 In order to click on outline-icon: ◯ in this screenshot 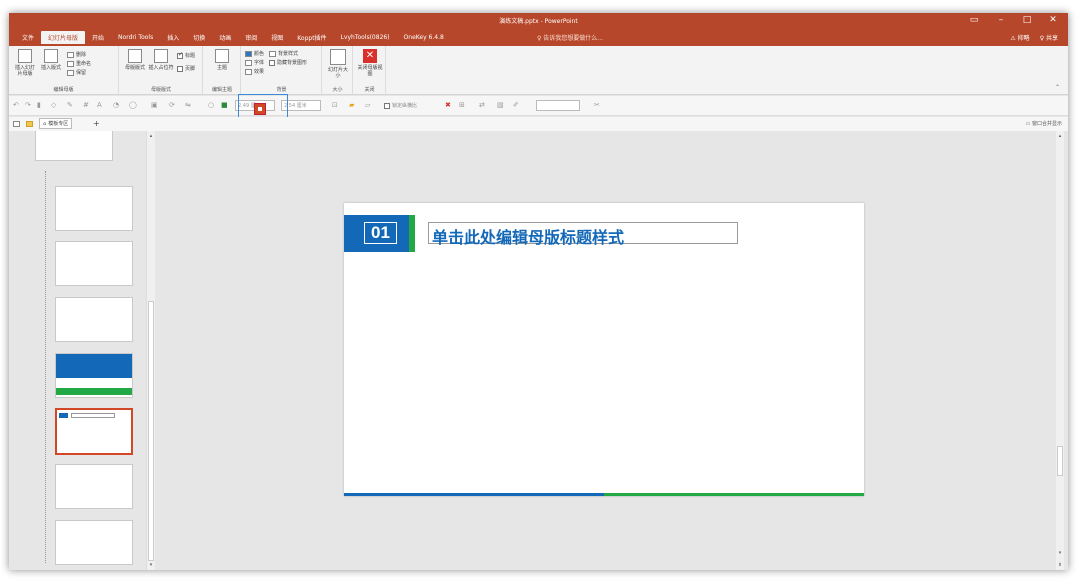, I will do `click(133, 105)`.